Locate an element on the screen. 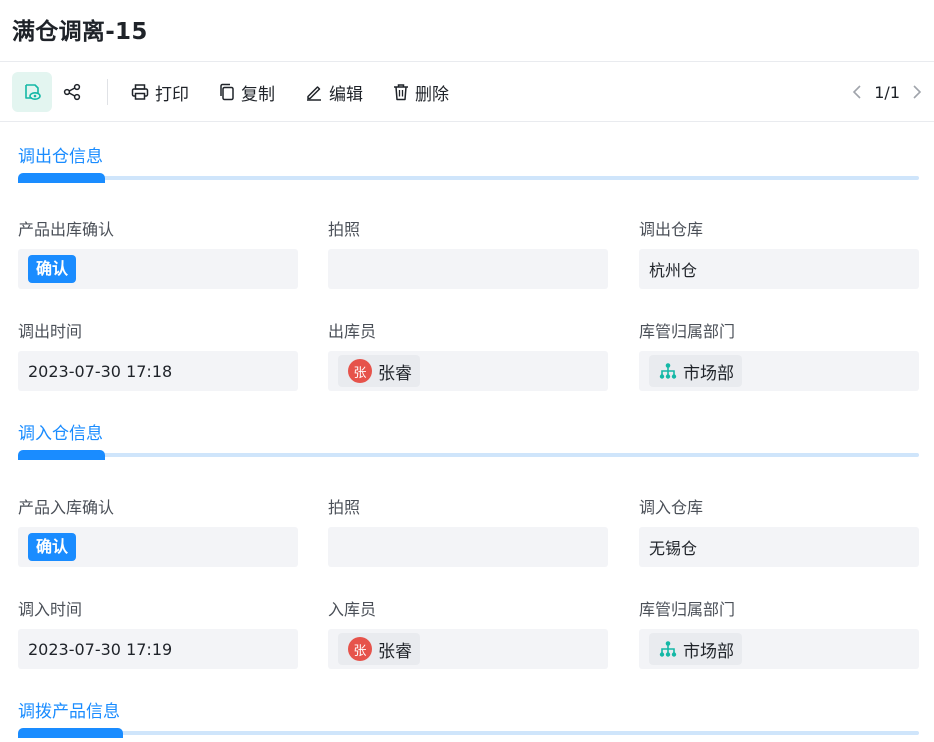 The image size is (934, 742). edit-icon is located at coordinates (314, 93).